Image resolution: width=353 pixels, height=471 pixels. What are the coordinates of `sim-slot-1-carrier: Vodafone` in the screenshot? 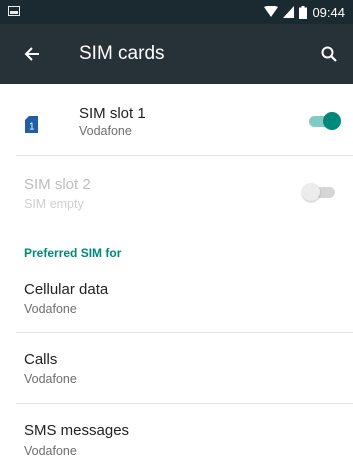 It's located at (105, 131).